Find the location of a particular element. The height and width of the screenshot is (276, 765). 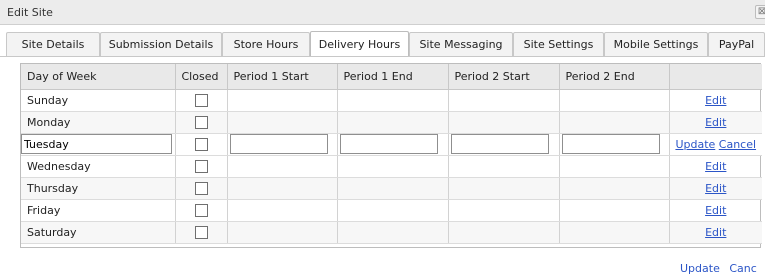

table-row: Monday Edit is located at coordinates (391, 122).